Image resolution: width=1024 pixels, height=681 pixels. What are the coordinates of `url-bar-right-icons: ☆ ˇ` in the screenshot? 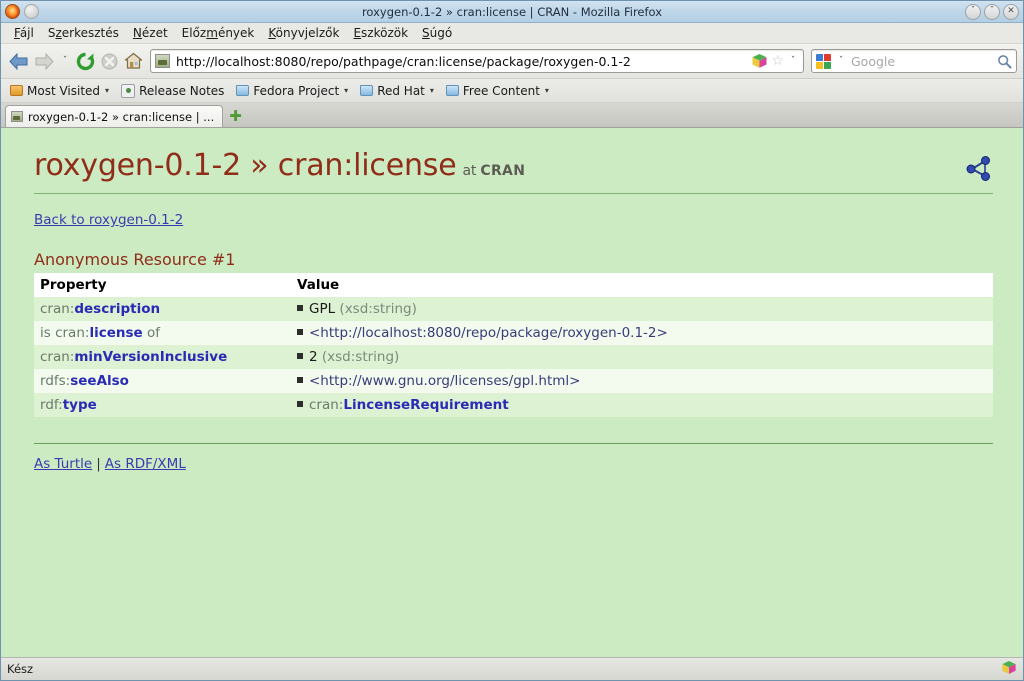 It's located at (775, 61).